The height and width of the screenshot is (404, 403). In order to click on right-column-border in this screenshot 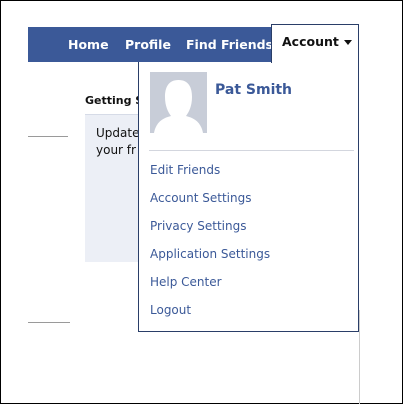, I will do `click(359, 357)`.